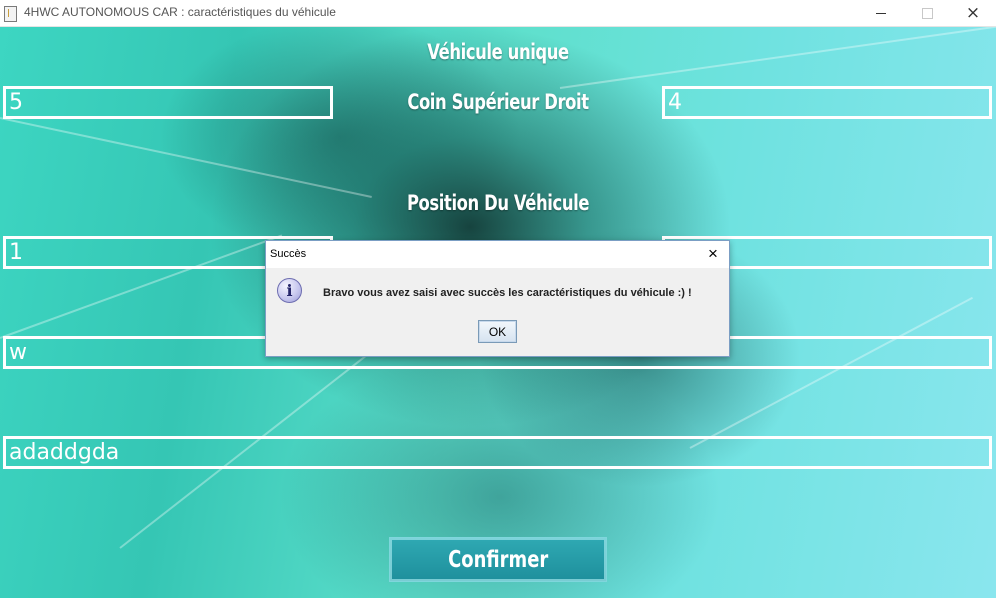  I want to click on ok-button: OK, so click(497, 331).